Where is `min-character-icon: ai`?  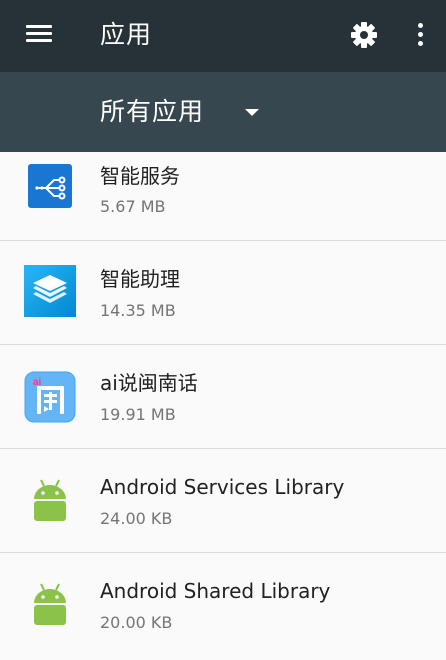 min-character-icon: ai is located at coordinates (50, 397).